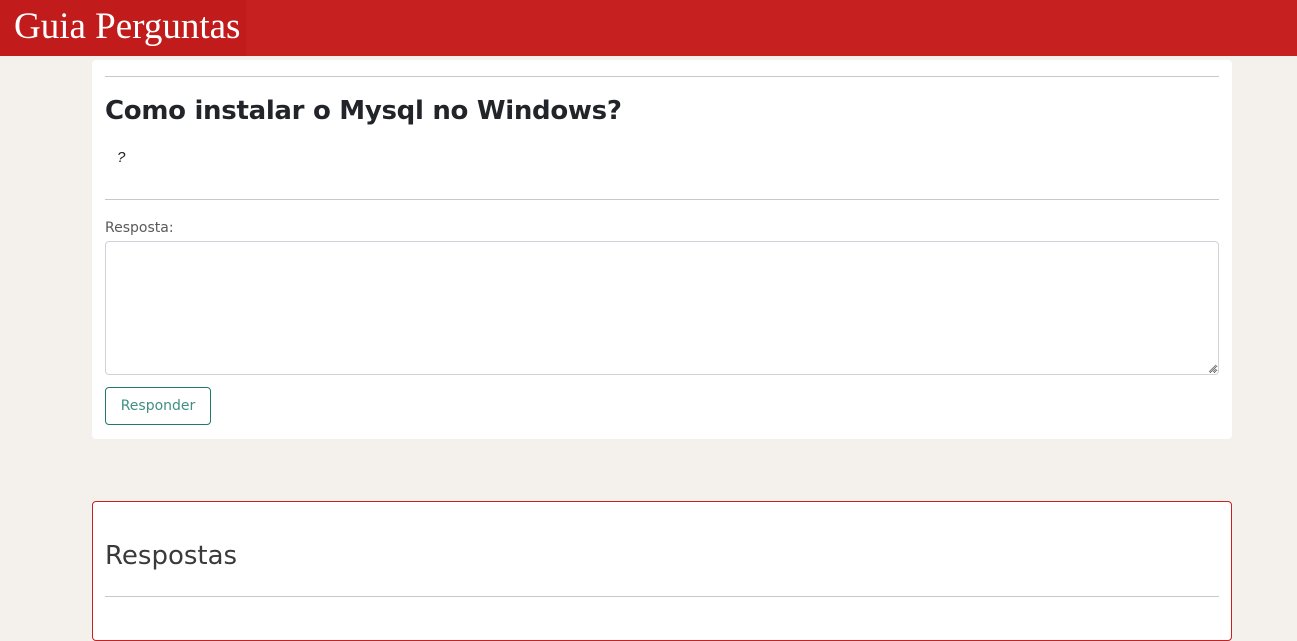 The image size is (1297, 641). I want to click on reply-button: Responder, so click(158, 406).